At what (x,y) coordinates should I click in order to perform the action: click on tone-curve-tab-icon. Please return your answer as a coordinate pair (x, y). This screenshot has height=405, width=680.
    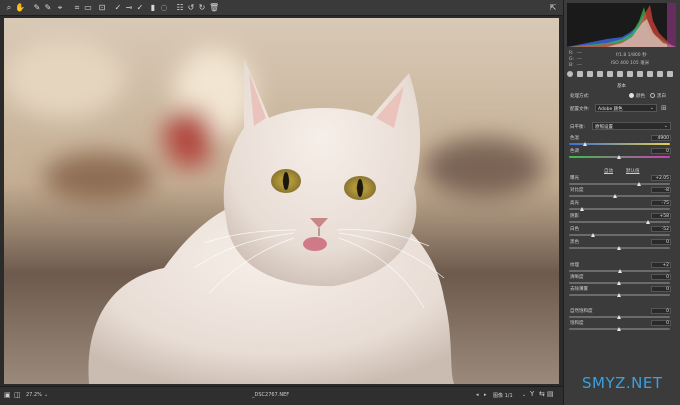
    Looking at the image, I should click on (580, 74).